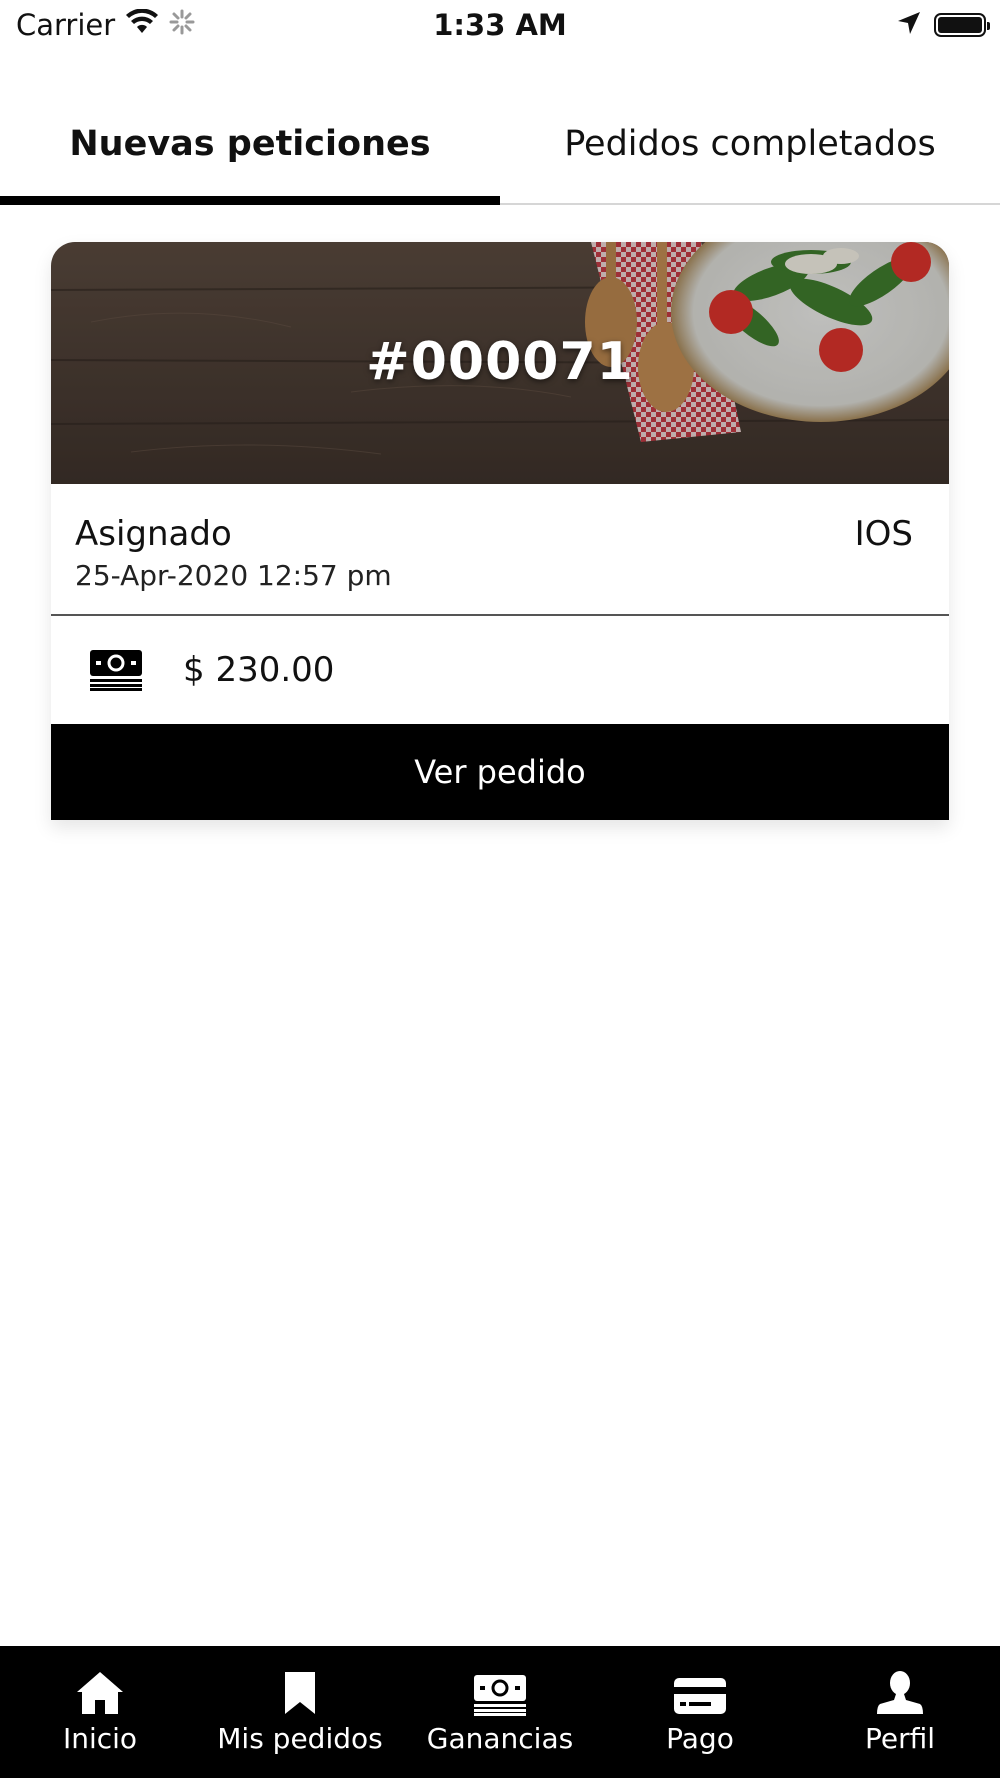 The image size is (1000, 1778). I want to click on bookmark-icon, so click(300, 1692).